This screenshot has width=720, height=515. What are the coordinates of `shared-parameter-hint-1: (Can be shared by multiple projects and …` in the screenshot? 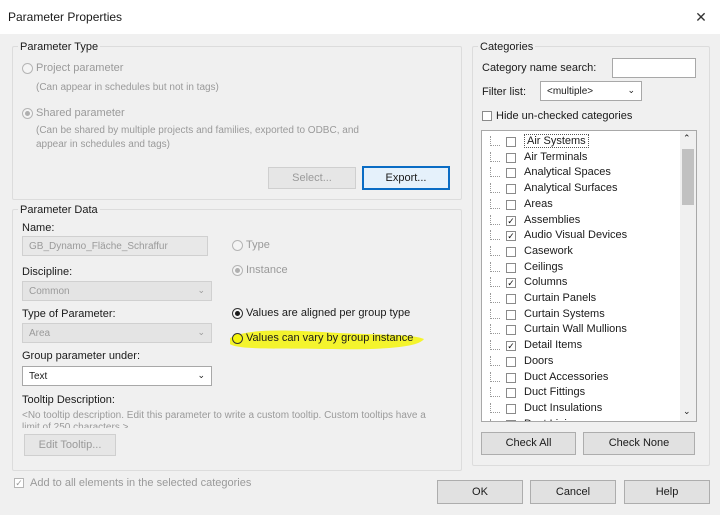 It's located at (197, 130).